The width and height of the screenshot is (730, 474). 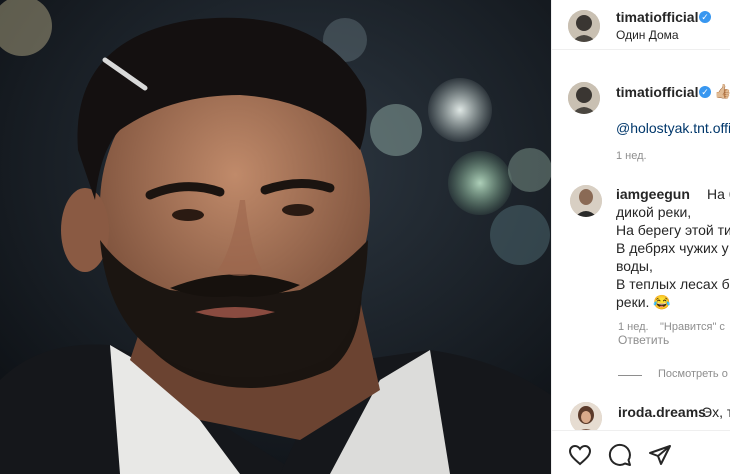 What do you see at coordinates (620, 455) in the screenshot?
I see `comment-icon` at bounding box center [620, 455].